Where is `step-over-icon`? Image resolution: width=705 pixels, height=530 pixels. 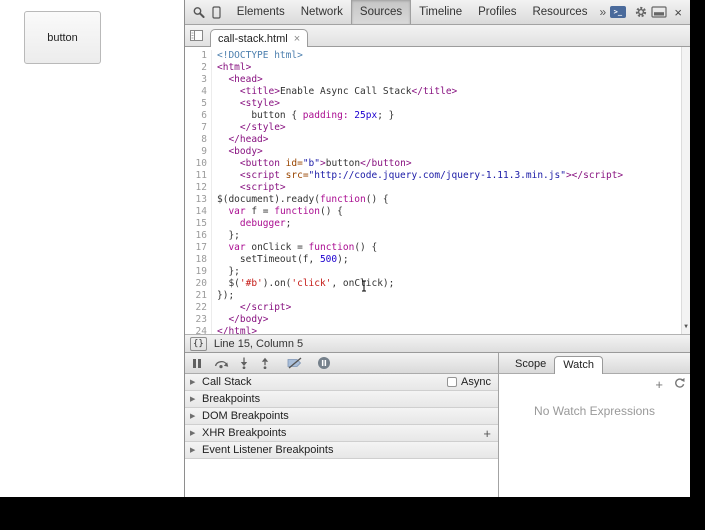 step-over-icon is located at coordinates (221, 363).